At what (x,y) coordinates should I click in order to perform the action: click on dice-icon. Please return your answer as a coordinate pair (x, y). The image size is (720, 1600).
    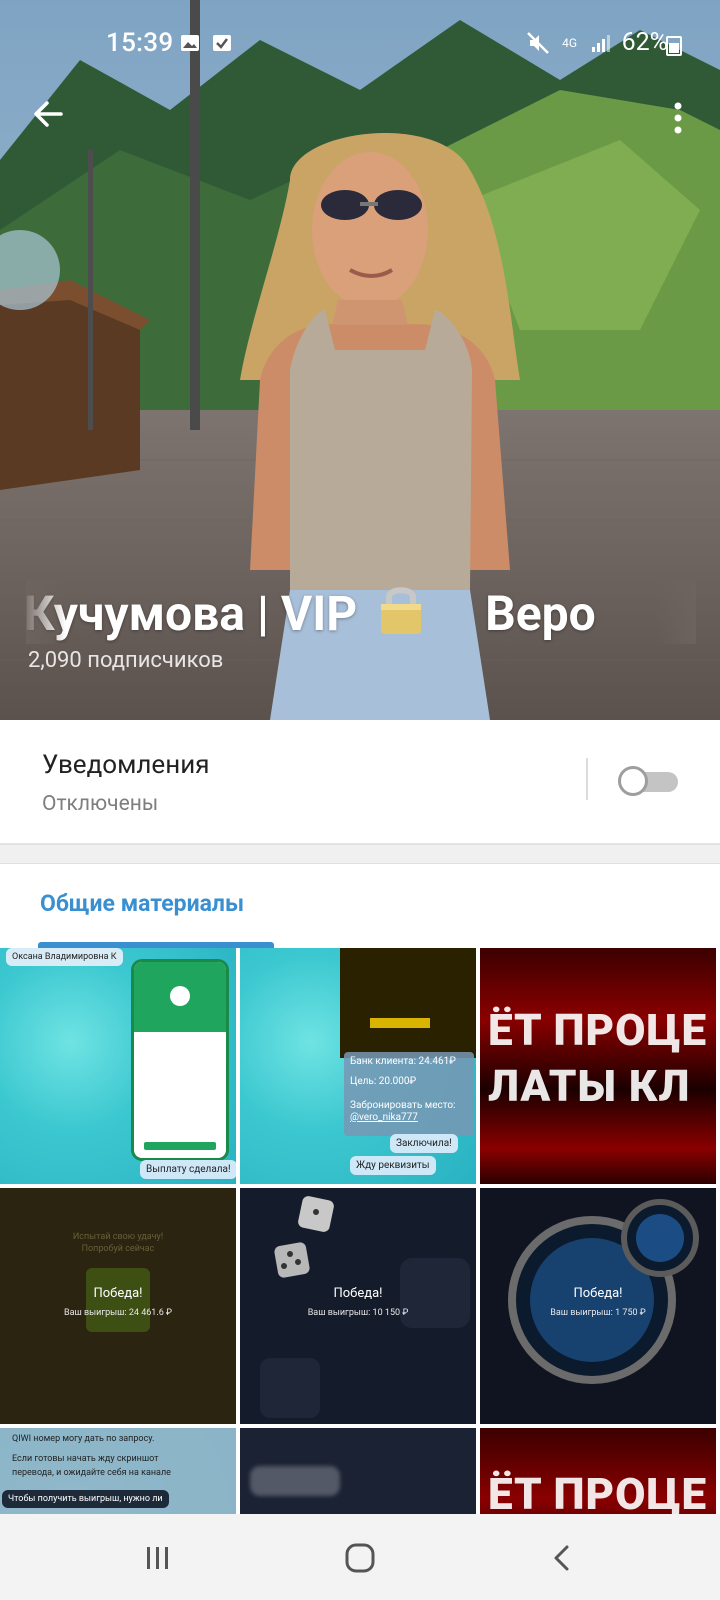
    Looking at the image, I should click on (365, 1307).